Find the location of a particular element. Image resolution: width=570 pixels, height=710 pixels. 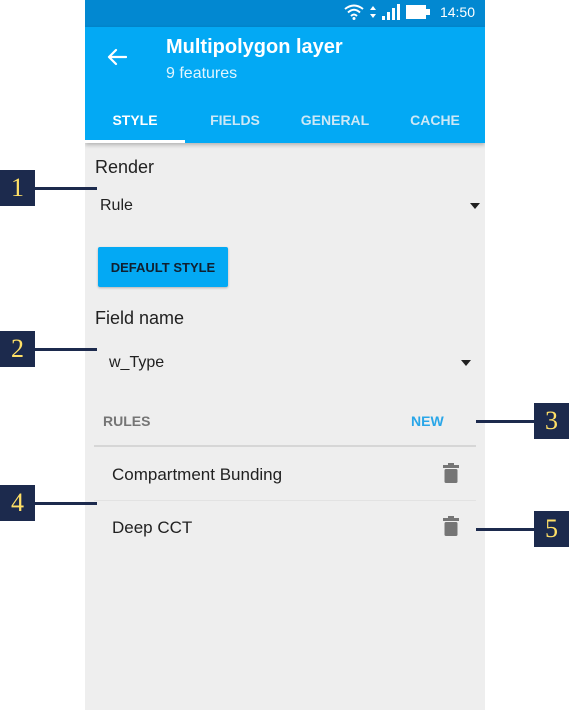

layer-title: Multipolygon layer is located at coordinates (254, 47).